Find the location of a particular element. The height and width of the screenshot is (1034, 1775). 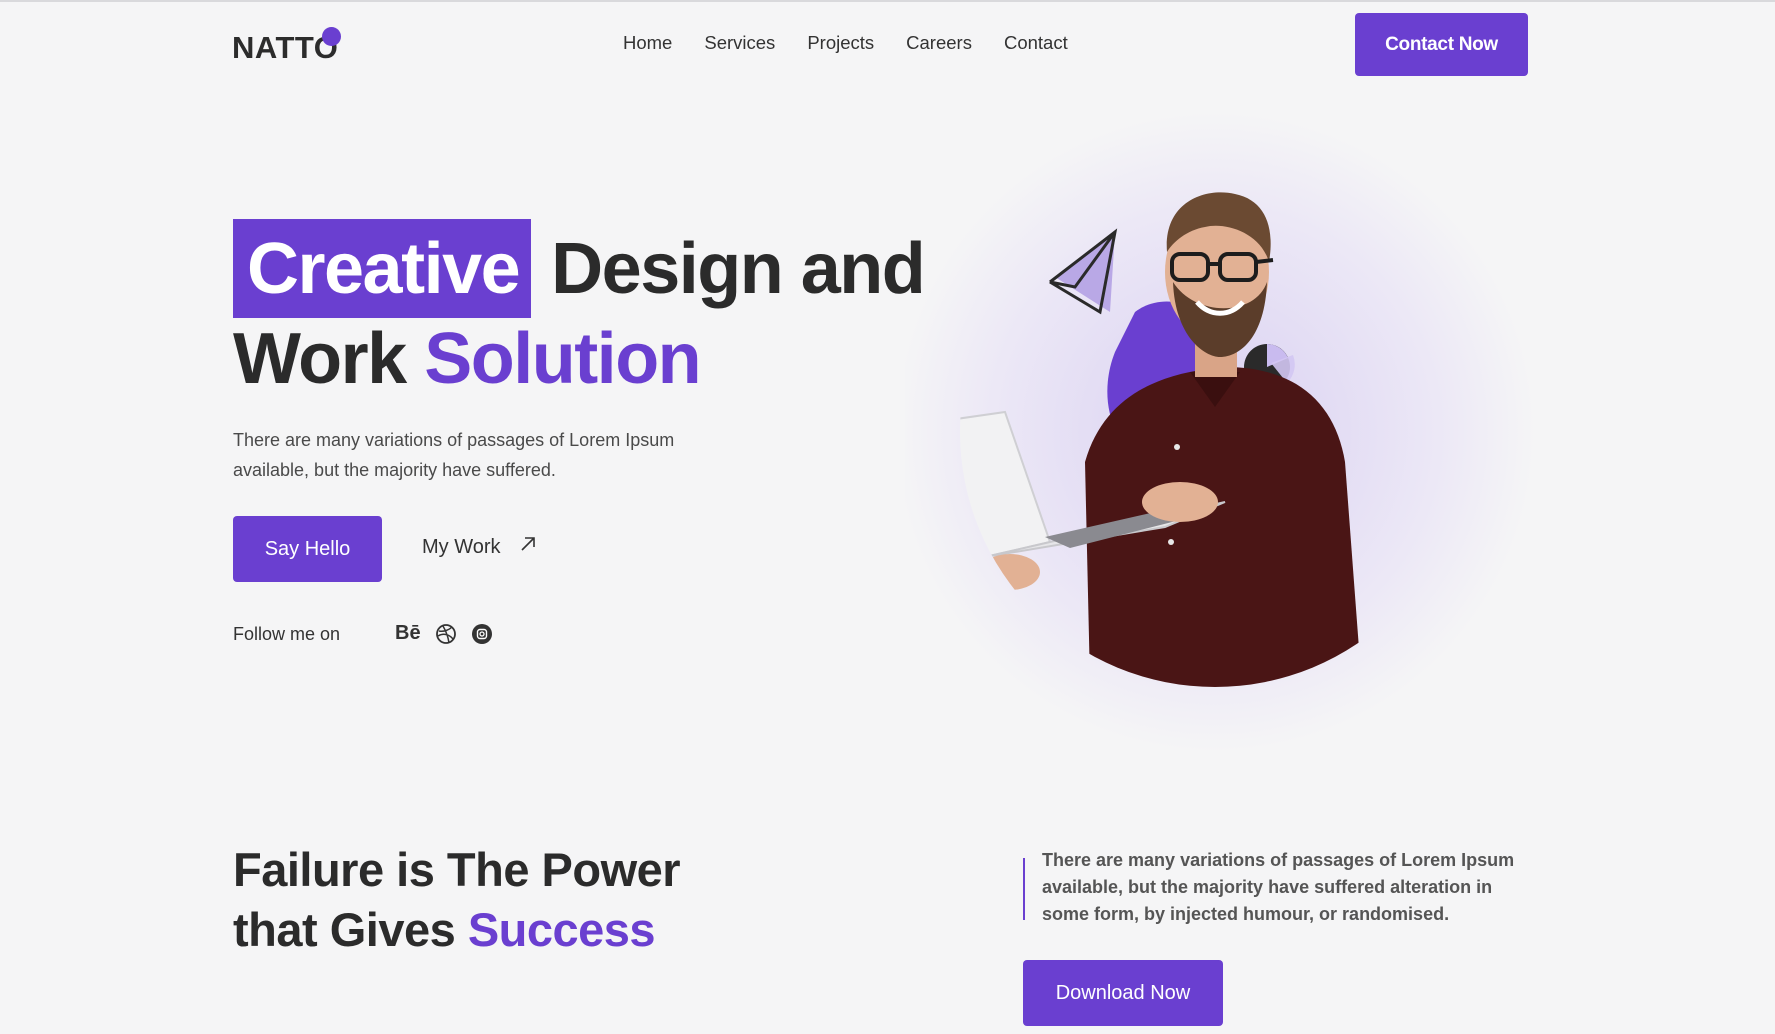

say-hello-button: Say Hello is located at coordinates (307, 549).